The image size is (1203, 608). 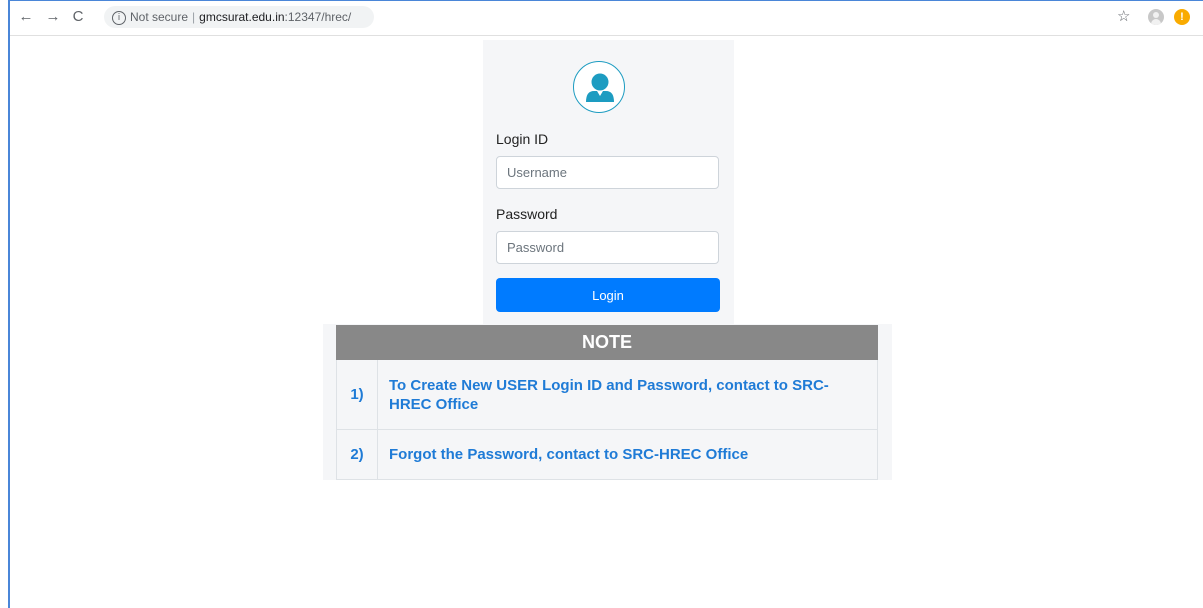 I want to click on info-icon: i, so click(x=119, y=17).